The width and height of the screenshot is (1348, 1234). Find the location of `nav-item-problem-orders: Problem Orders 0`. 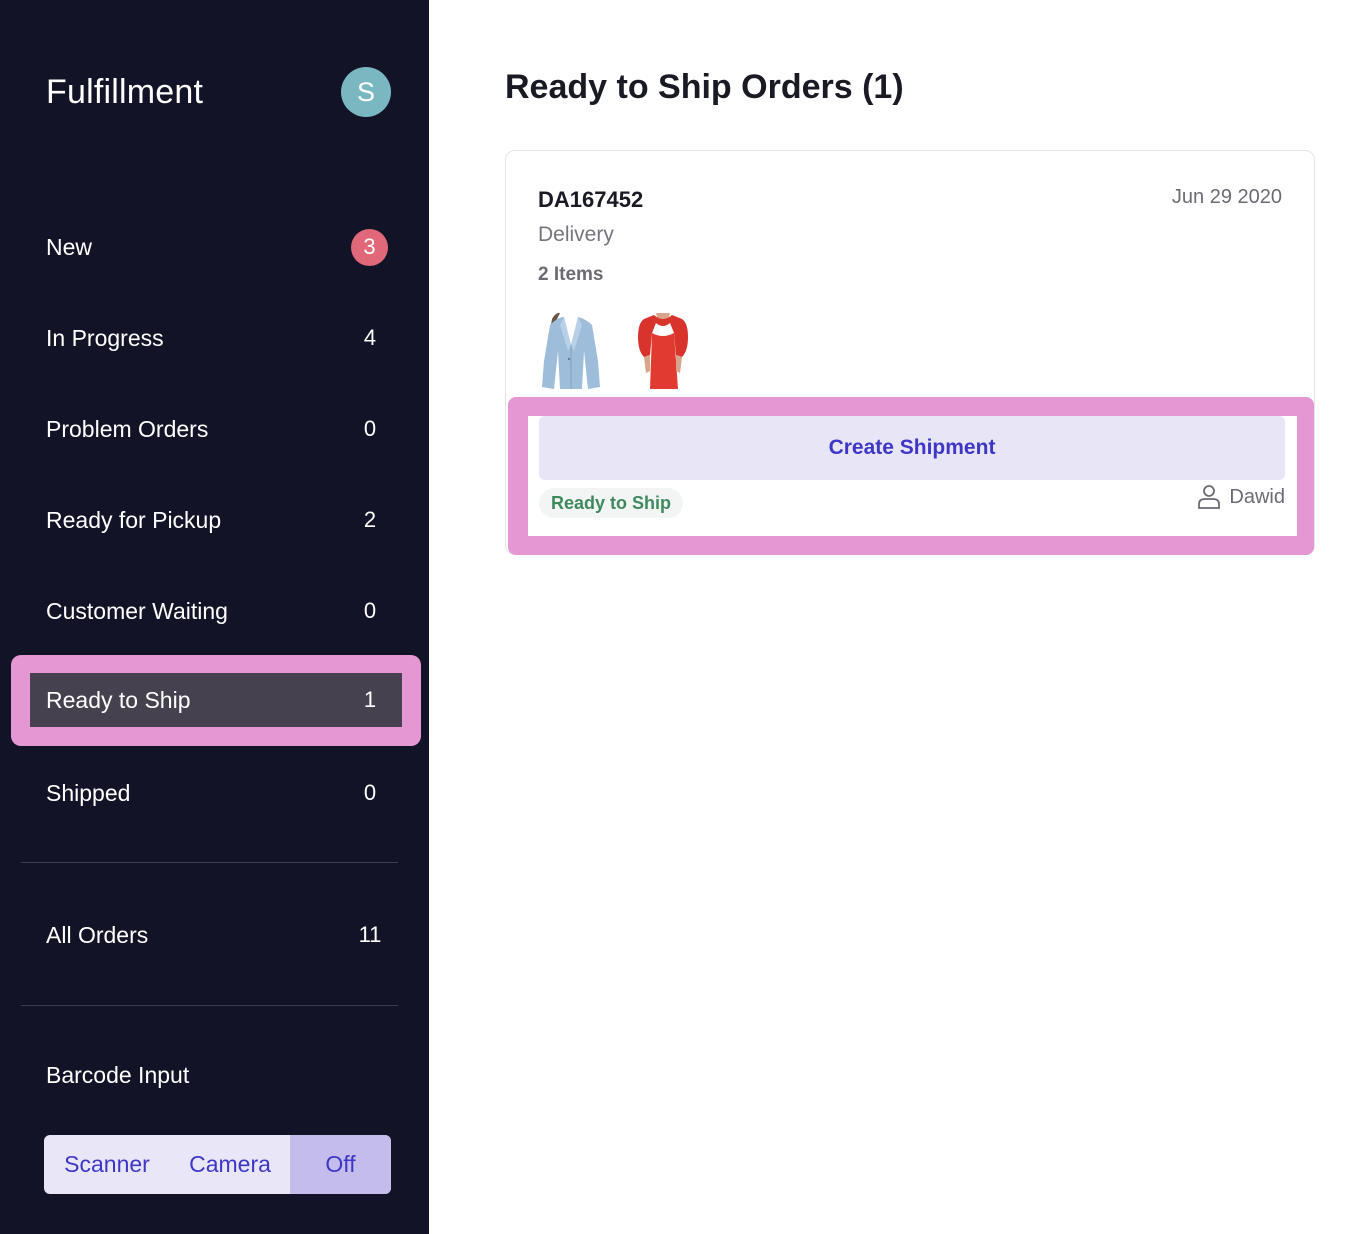

nav-item-problem-orders: Problem Orders 0 is located at coordinates (216, 429).